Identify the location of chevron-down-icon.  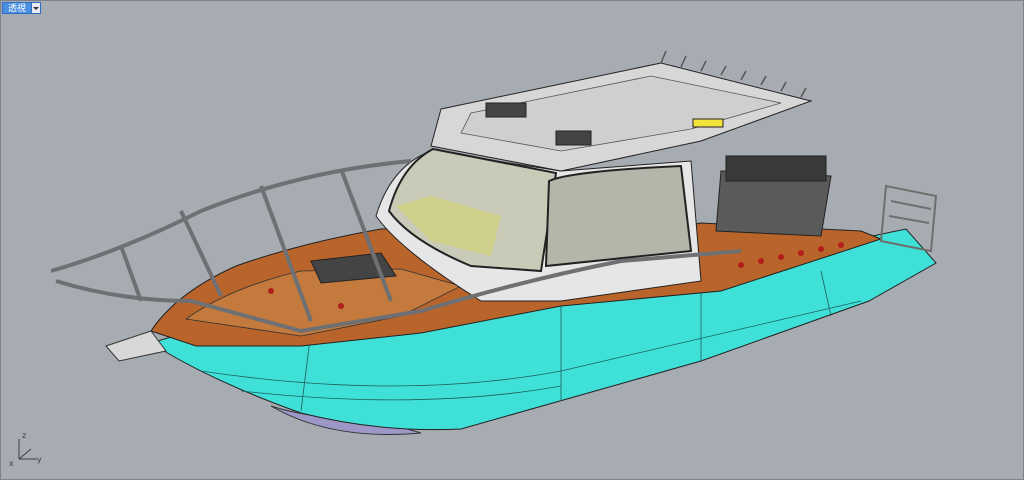
(37, 8).